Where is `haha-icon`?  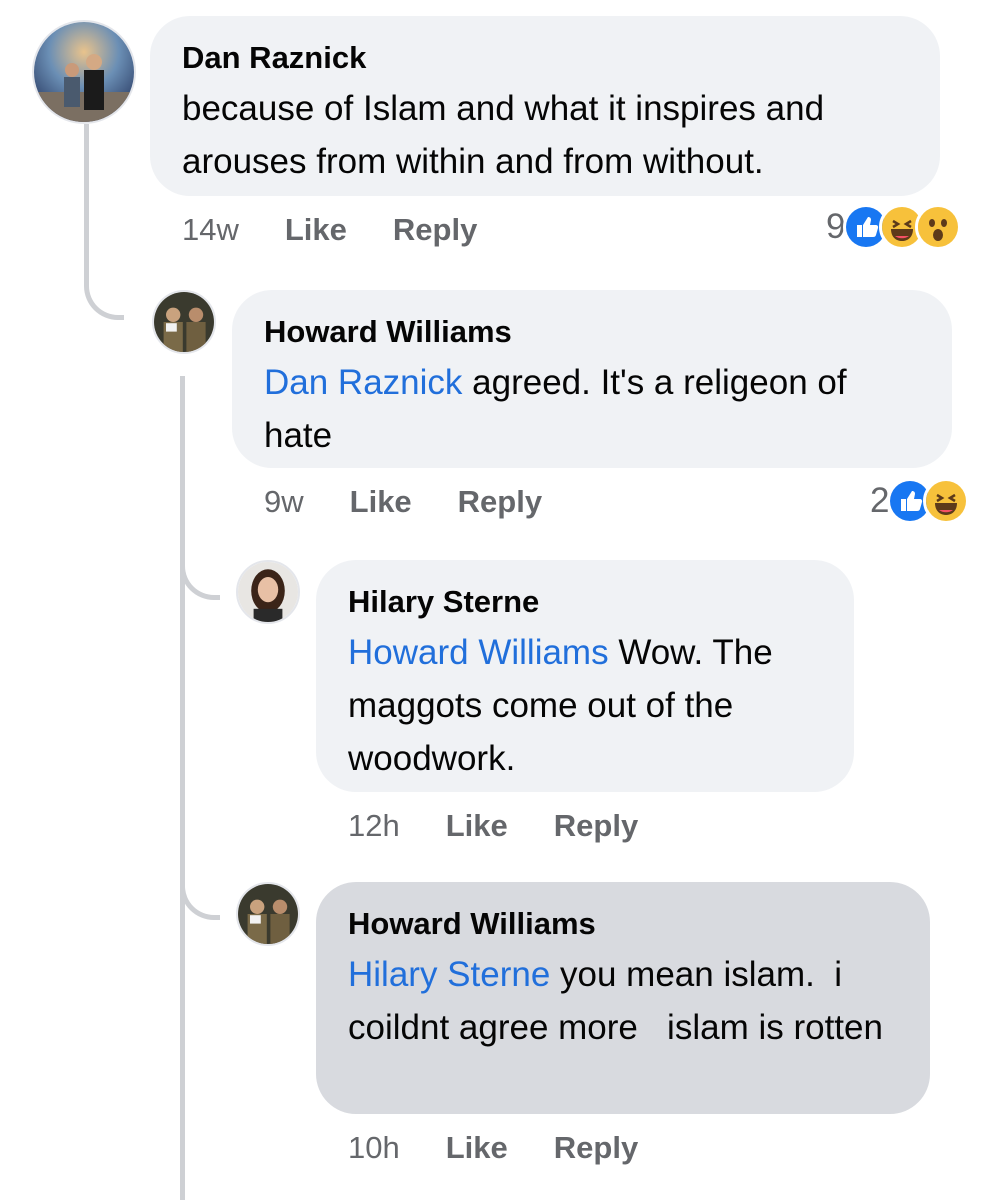
haha-icon is located at coordinates (946, 501).